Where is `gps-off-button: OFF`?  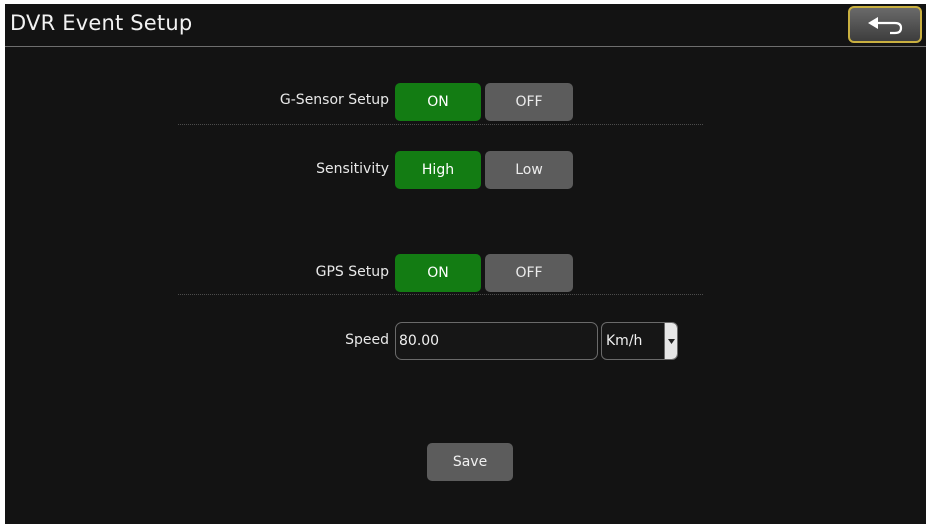 gps-off-button: OFF is located at coordinates (529, 273).